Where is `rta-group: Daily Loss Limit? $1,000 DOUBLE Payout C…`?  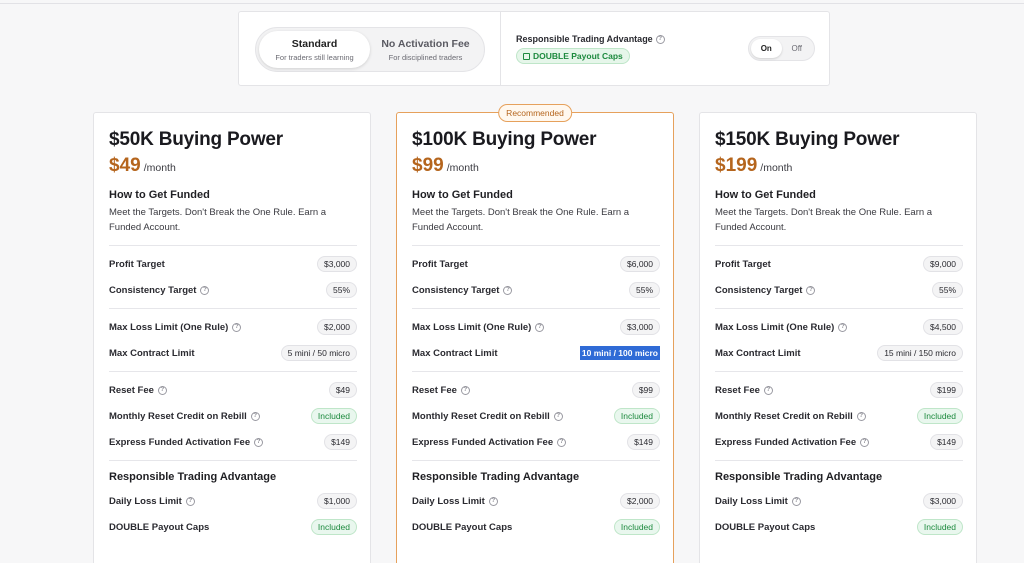
rta-group: Daily Loss Limit? $1,000 DOUBLE Payout C… is located at coordinates (233, 511).